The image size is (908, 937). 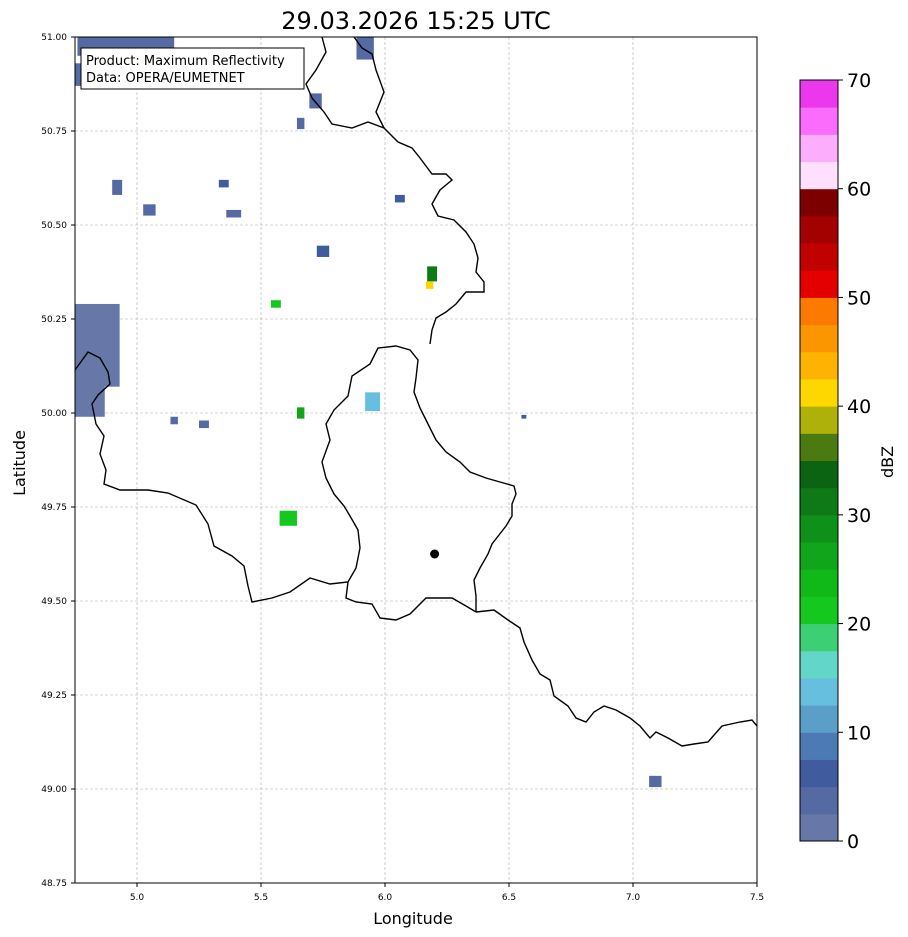 What do you see at coordinates (54, 884) in the screenshot?
I see `y-tick-label: 48.75` at bounding box center [54, 884].